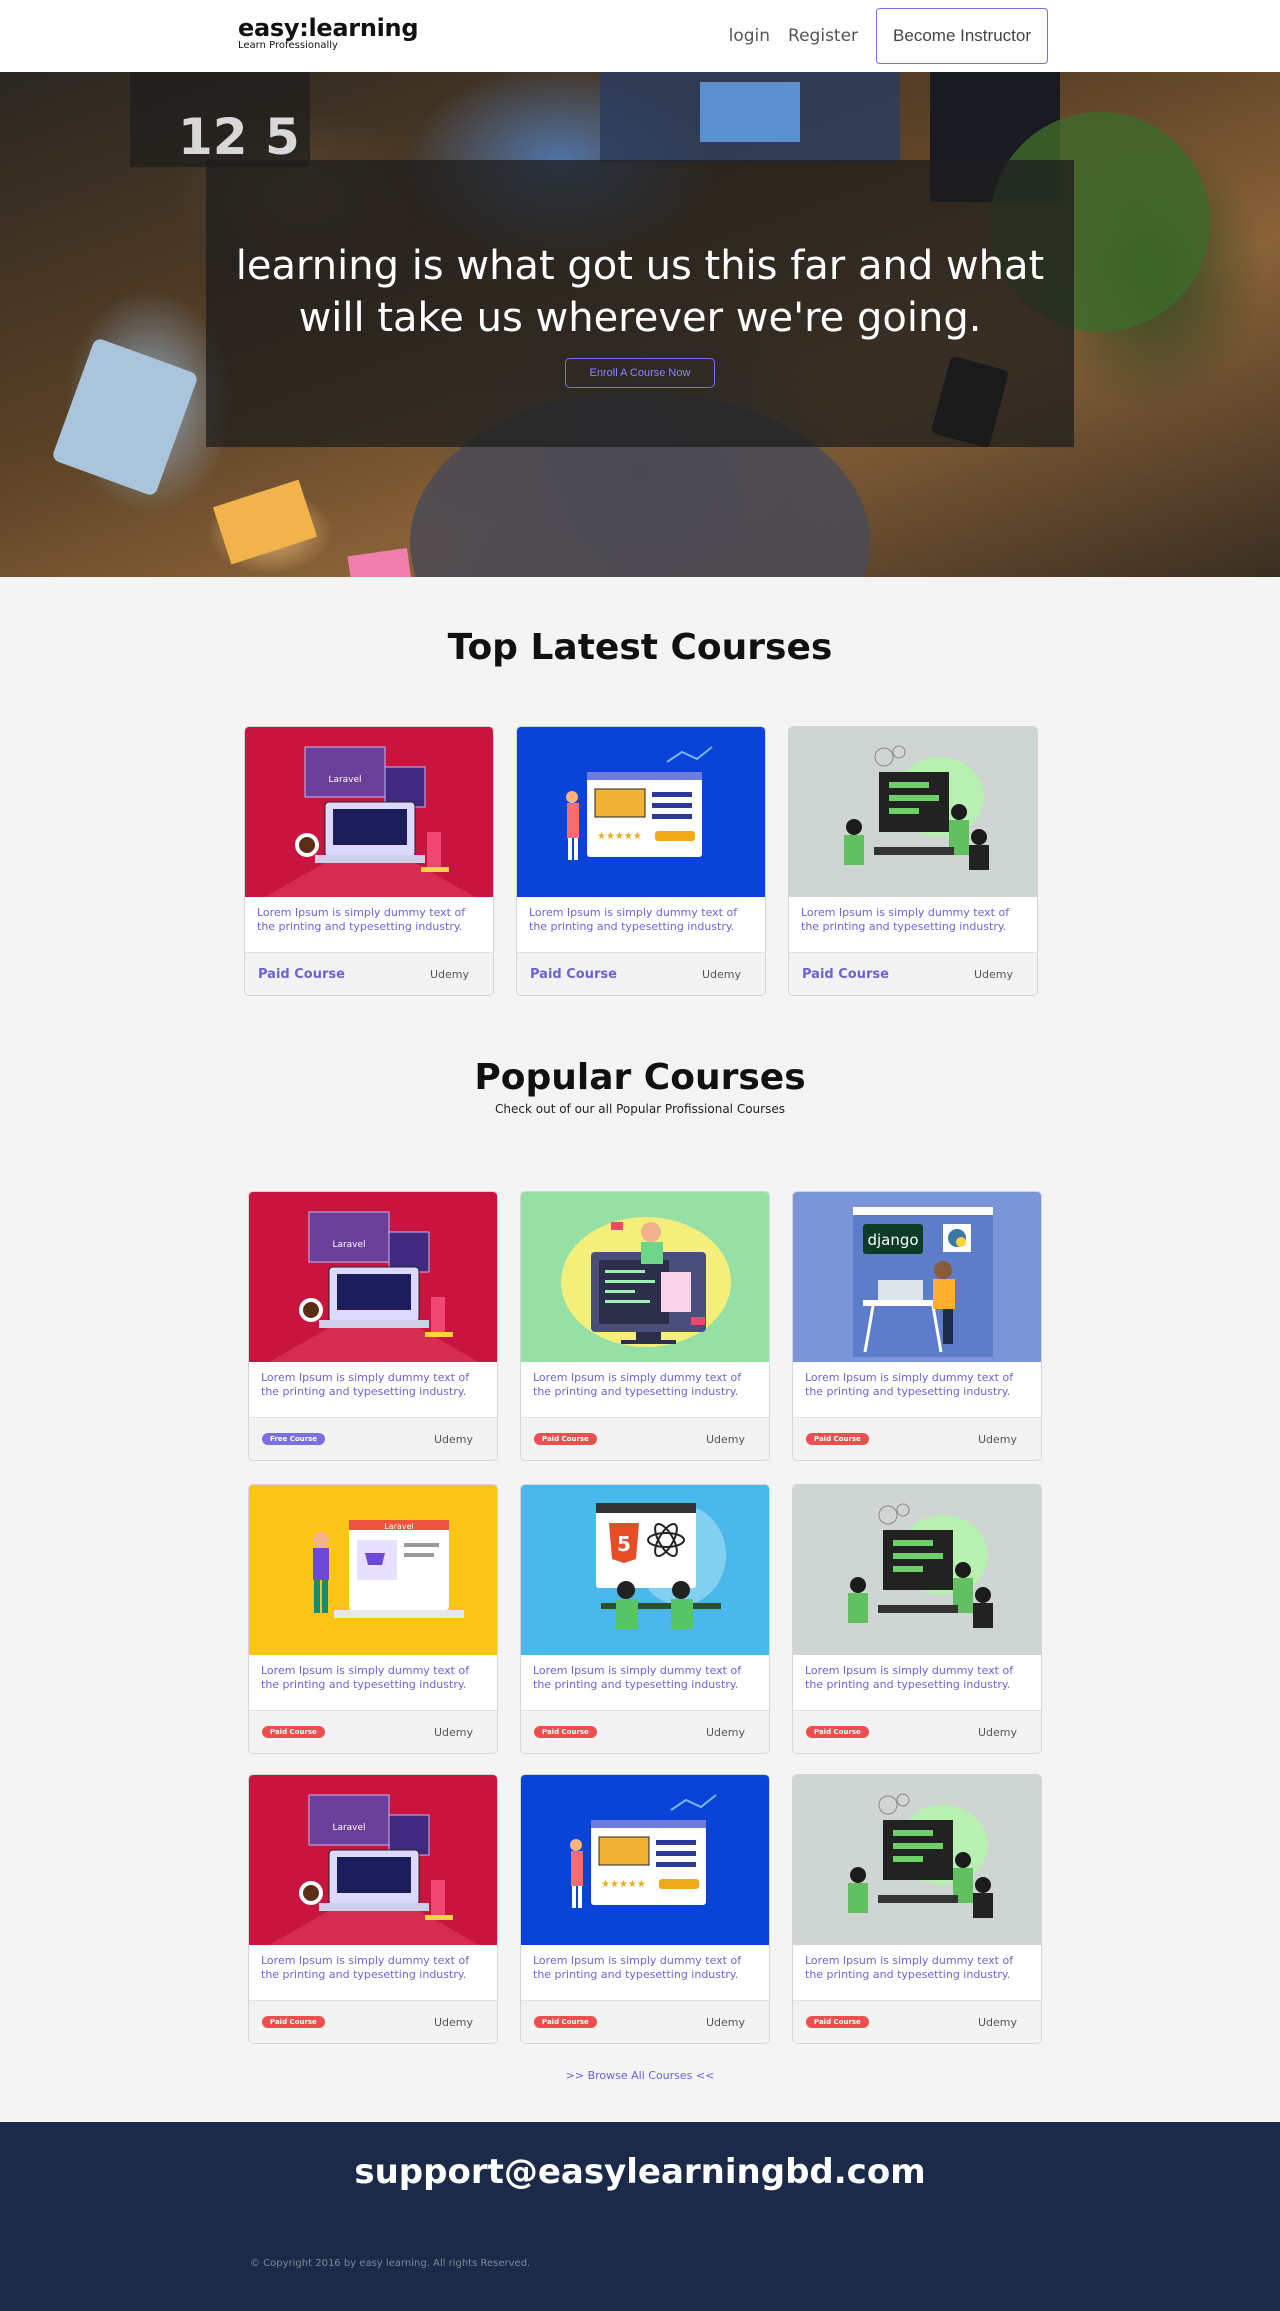 This screenshot has height=2311, width=1280. What do you see at coordinates (917, 1277) in the screenshot?
I see `course-thumbnail: django` at bounding box center [917, 1277].